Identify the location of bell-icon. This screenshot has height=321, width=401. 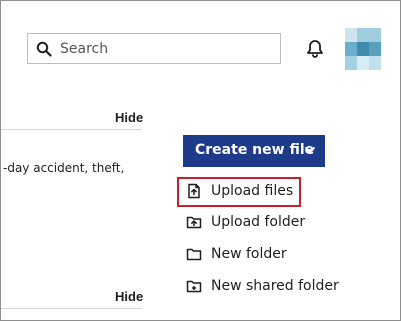
(315, 48).